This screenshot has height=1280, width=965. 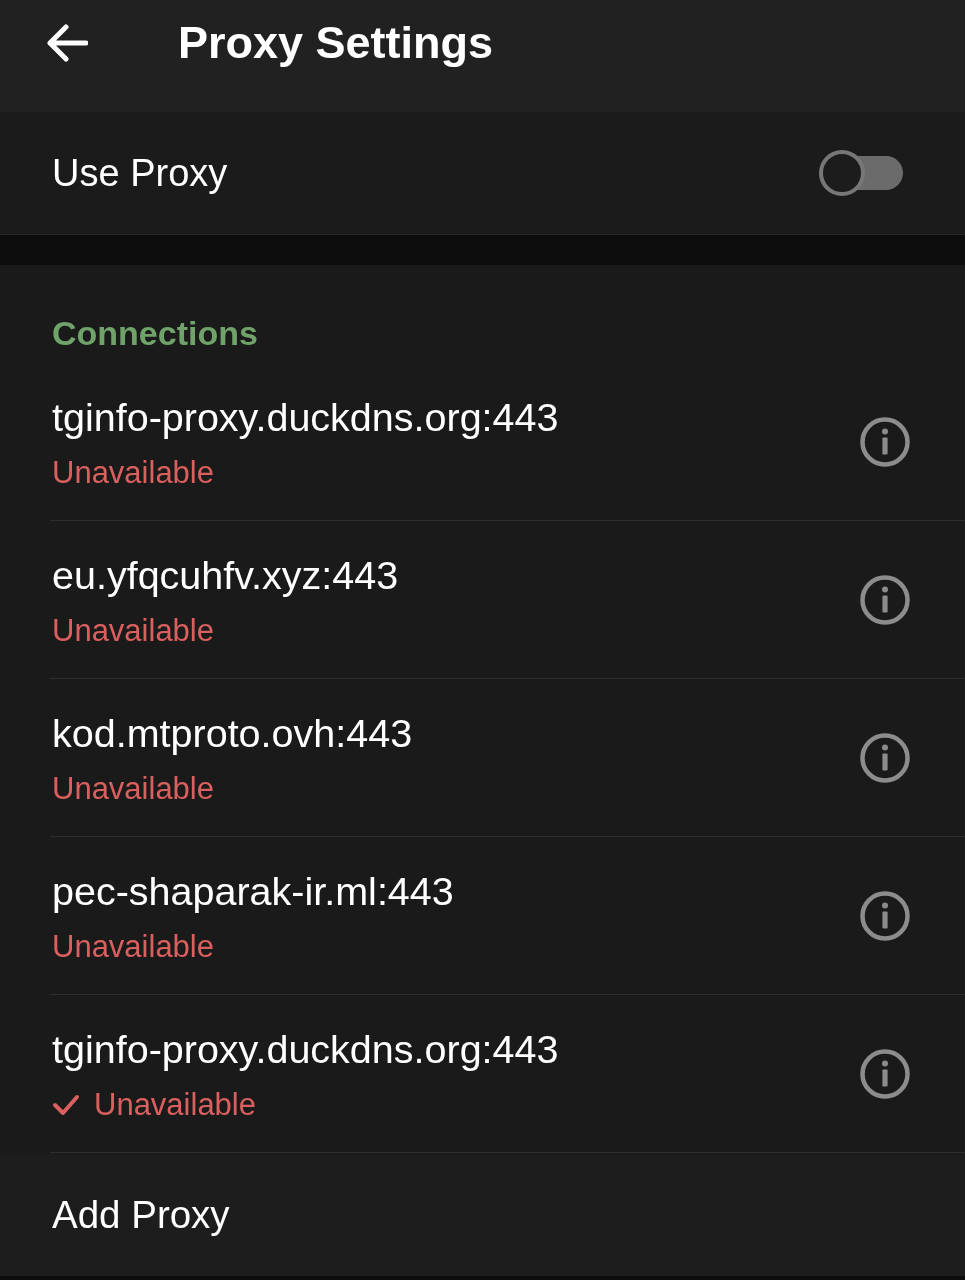 What do you see at coordinates (253, 891) in the screenshot?
I see `proxy-address: pec-shaparak-ir.ml:443` at bounding box center [253, 891].